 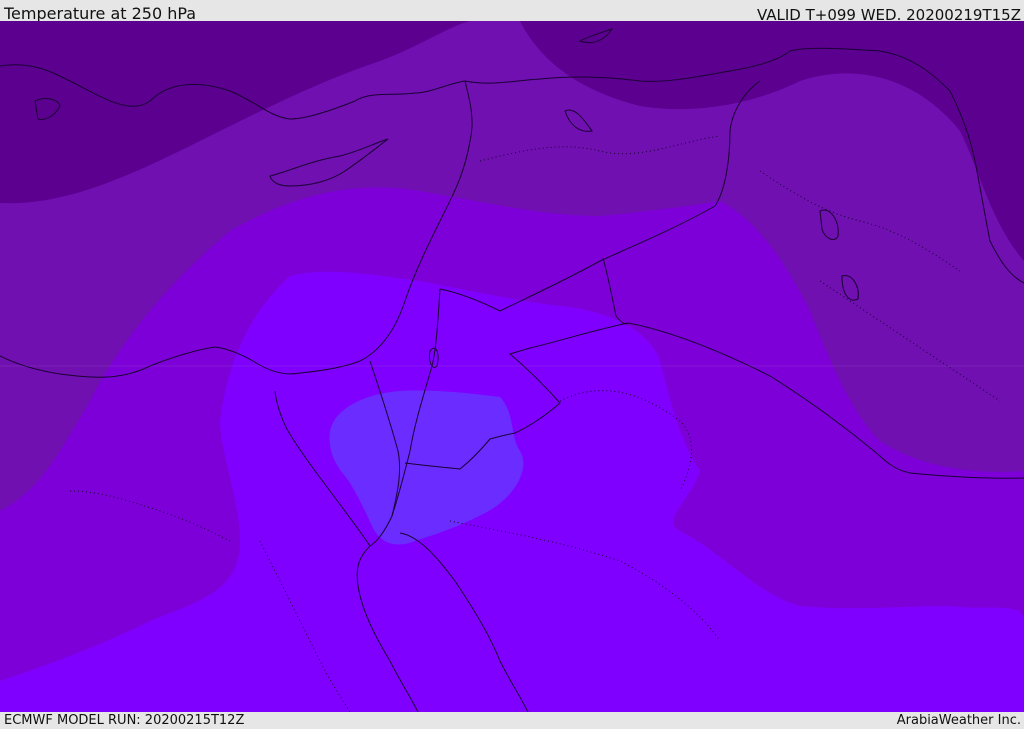 What do you see at coordinates (958, 720) in the screenshot?
I see `credit-text: ArabiaWeather Inc.` at bounding box center [958, 720].